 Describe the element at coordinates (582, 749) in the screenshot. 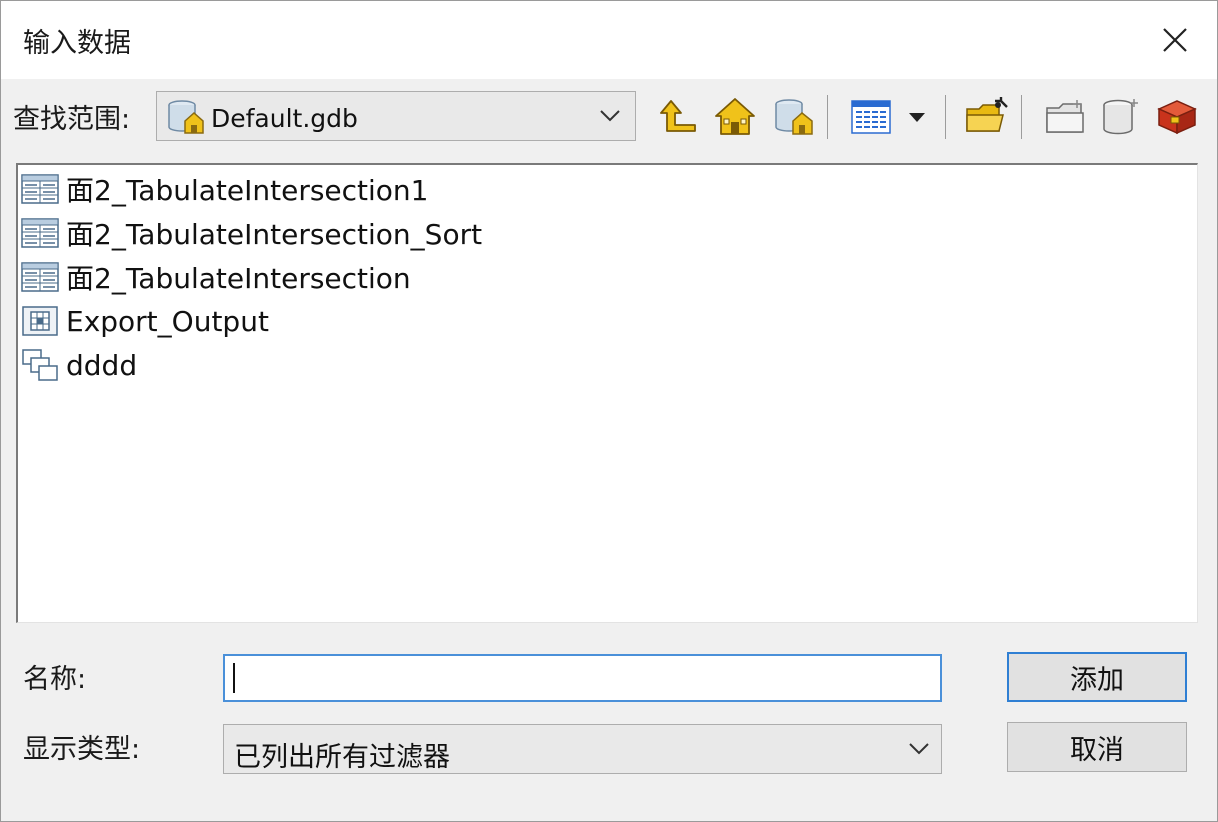

I see `show-type-dropdown: 已列出所有过滤器` at that location.